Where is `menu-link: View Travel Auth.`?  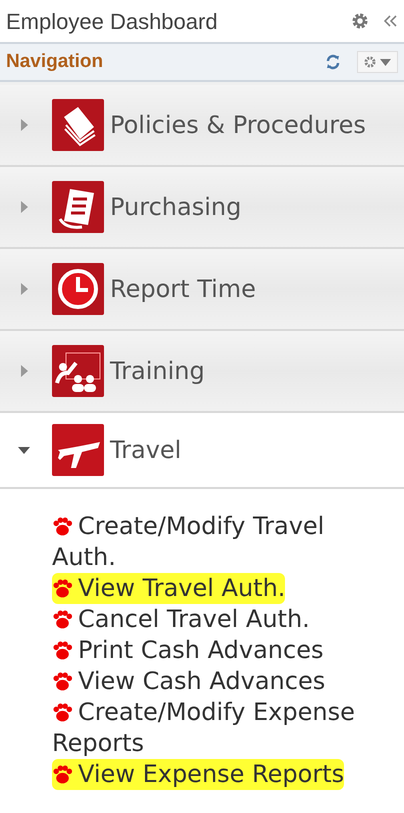 menu-link: View Travel Auth. is located at coordinates (169, 588).